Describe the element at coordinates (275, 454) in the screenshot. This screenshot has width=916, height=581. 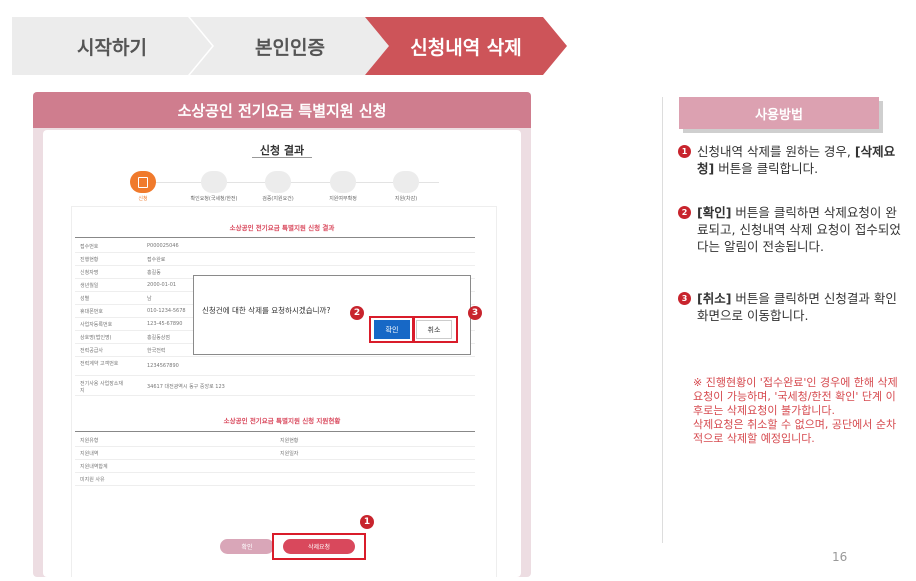
I see `support-row: 지원내역 지원일자` at that location.